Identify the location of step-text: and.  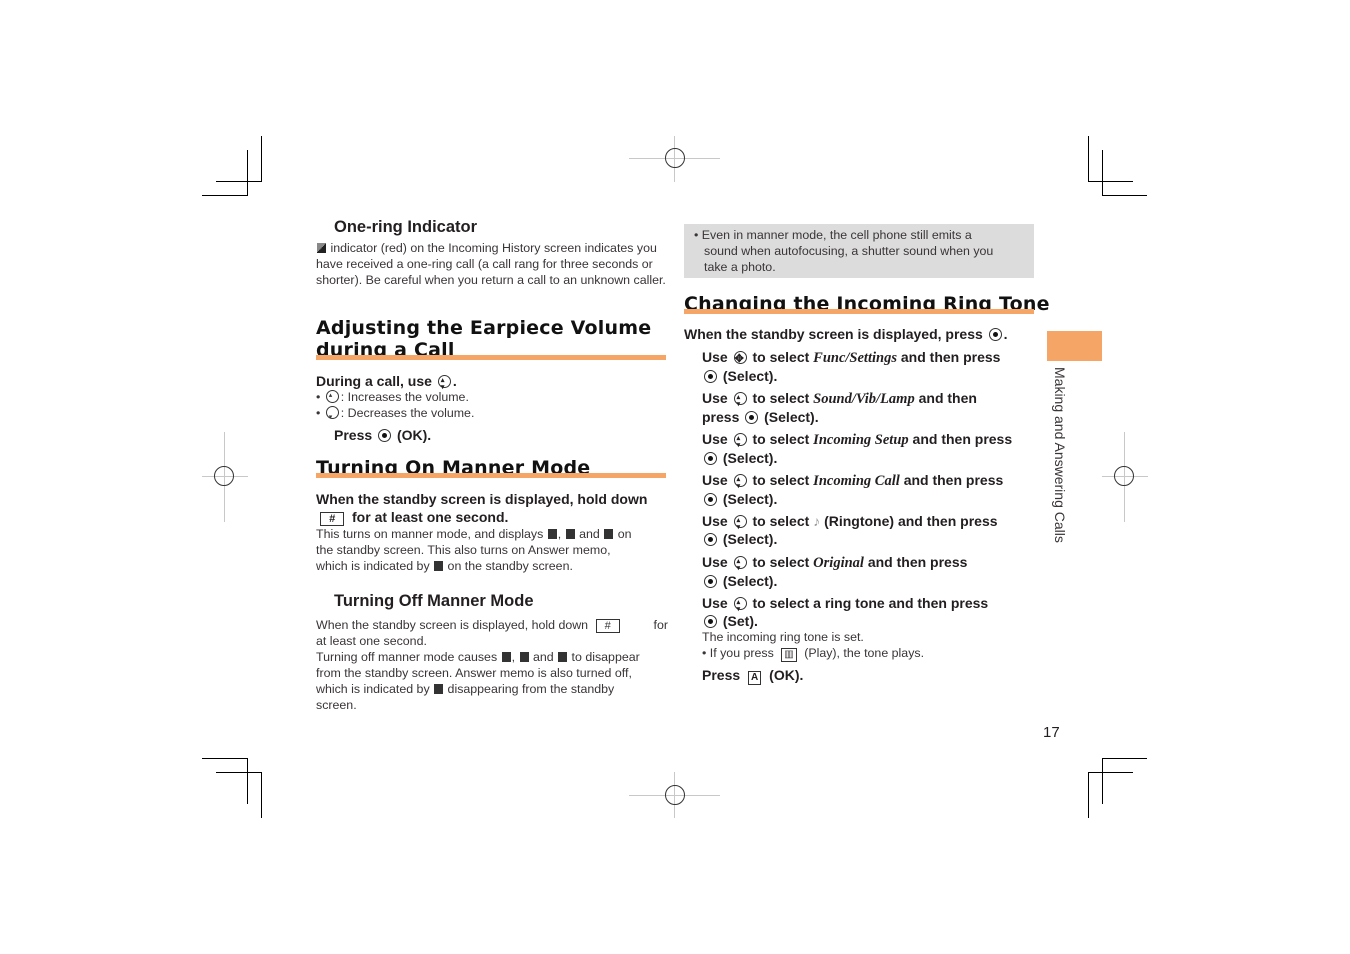
(589, 534).